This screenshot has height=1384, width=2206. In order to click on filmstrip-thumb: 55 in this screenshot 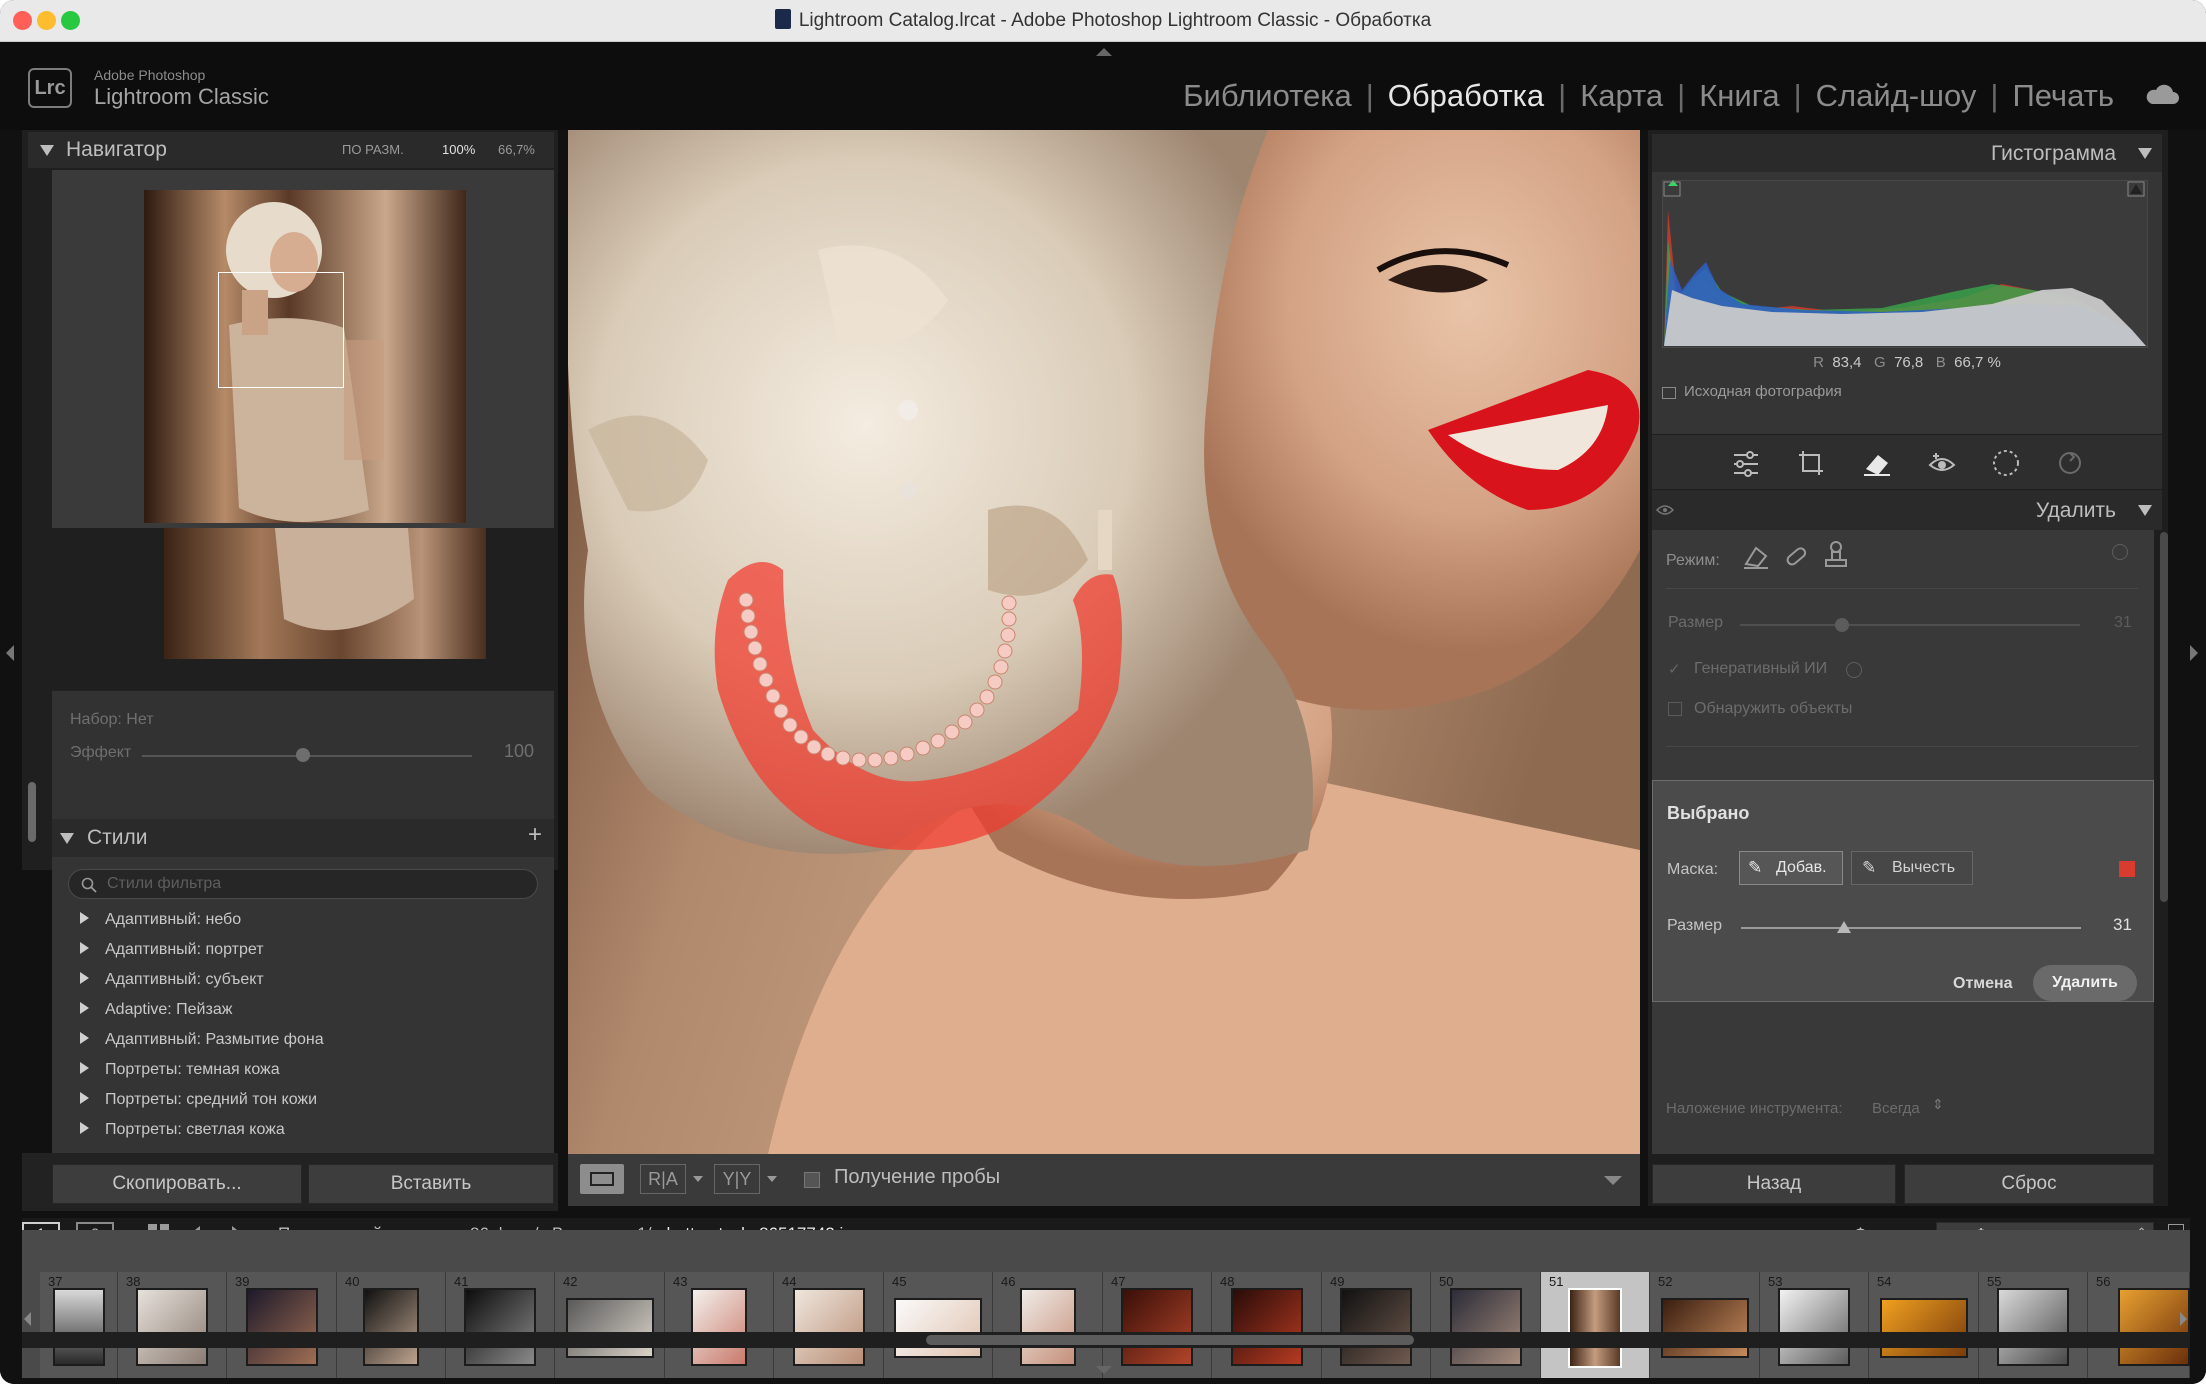, I will do `click(2033, 1325)`.